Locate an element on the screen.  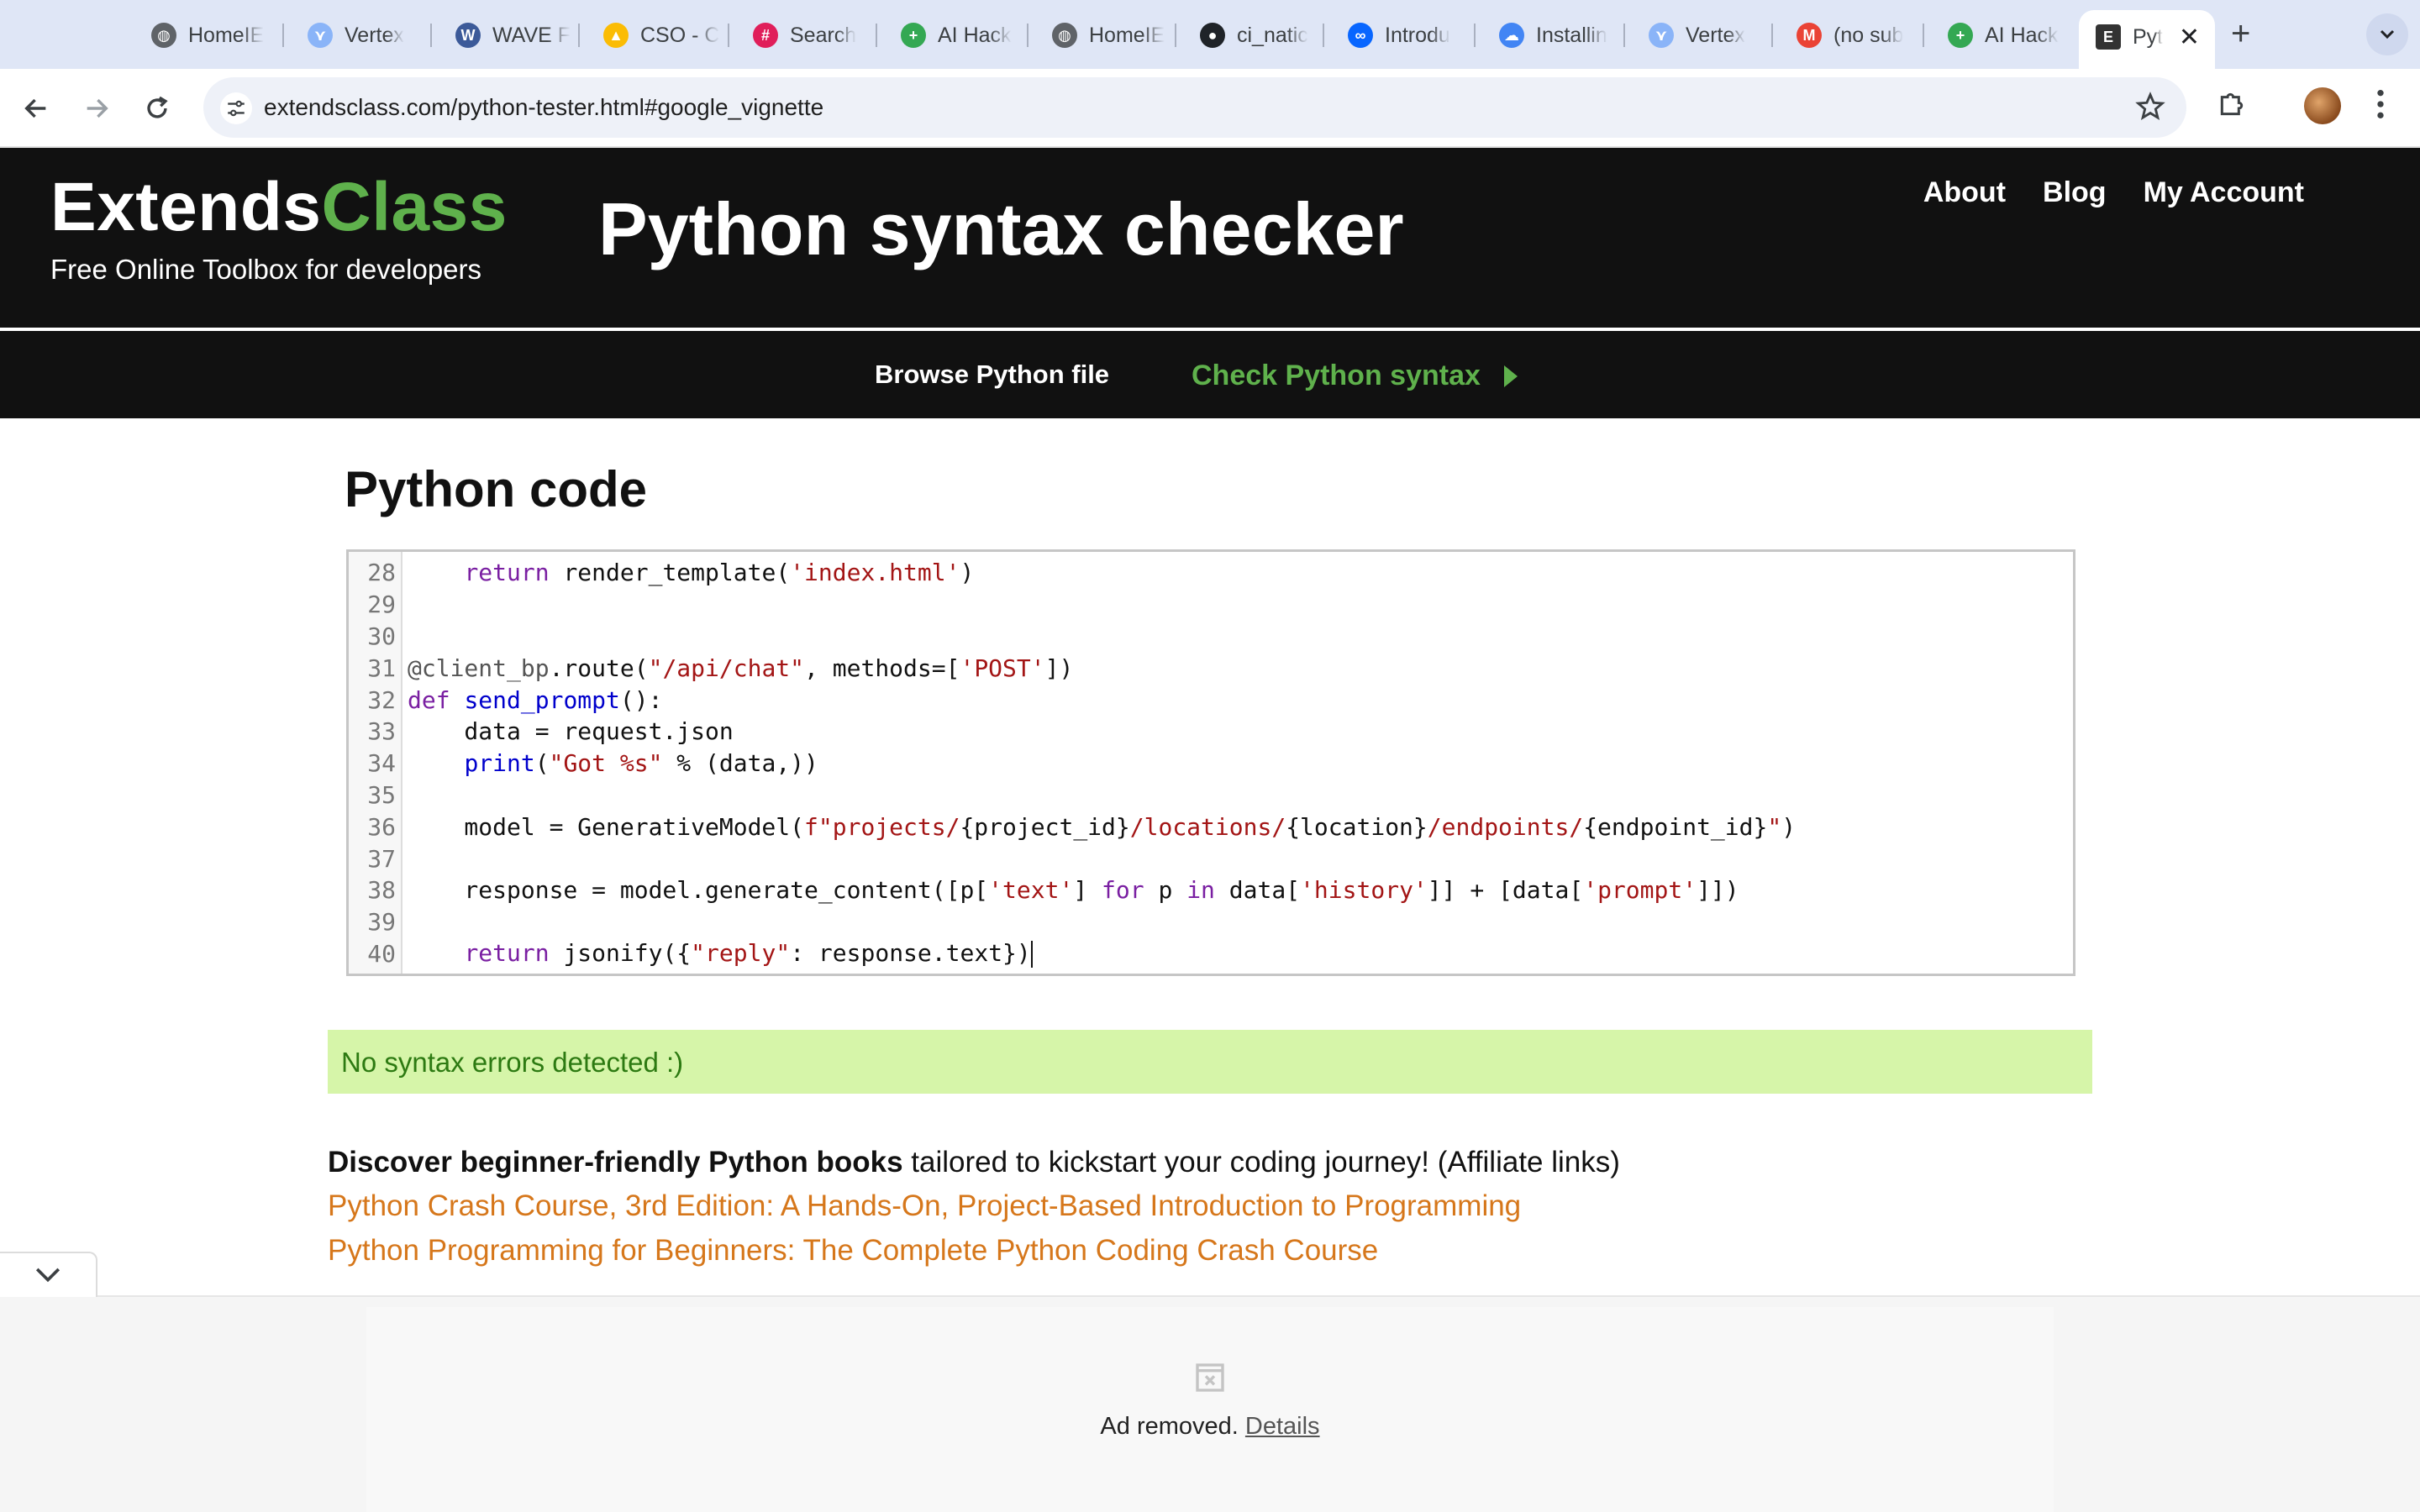
extendsclass-icon: E is located at coordinates (2108, 37).